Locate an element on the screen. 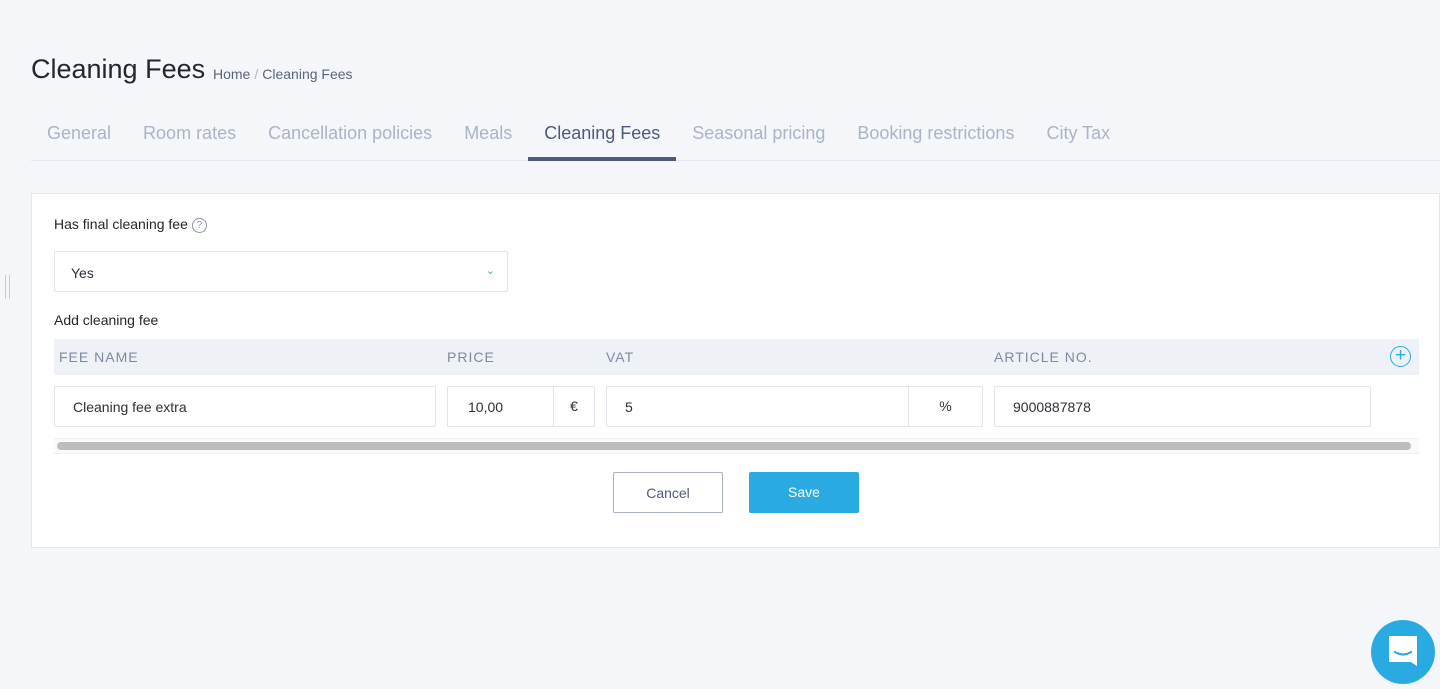 The width and height of the screenshot is (1440, 689). tab-room-rates: Room rates is located at coordinates (189, 140).